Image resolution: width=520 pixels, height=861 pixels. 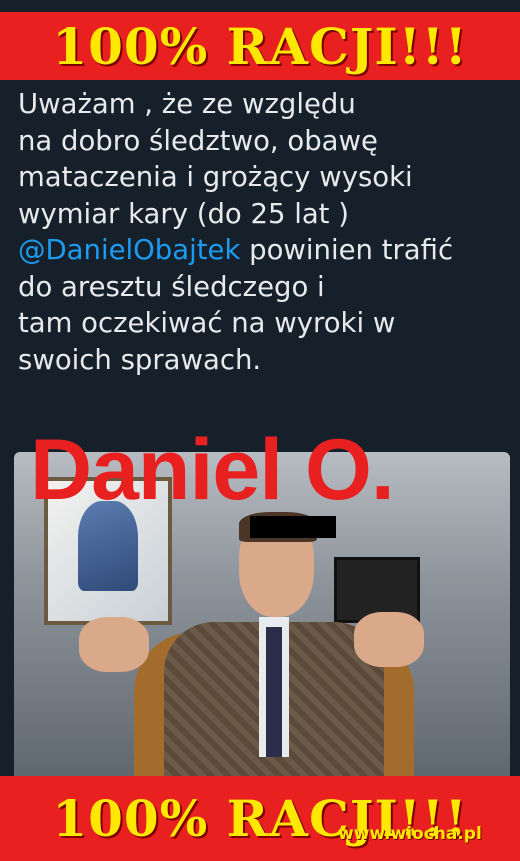 I want to click on tweet-line-rest: powinien trafić, so click(x=347, y=250).